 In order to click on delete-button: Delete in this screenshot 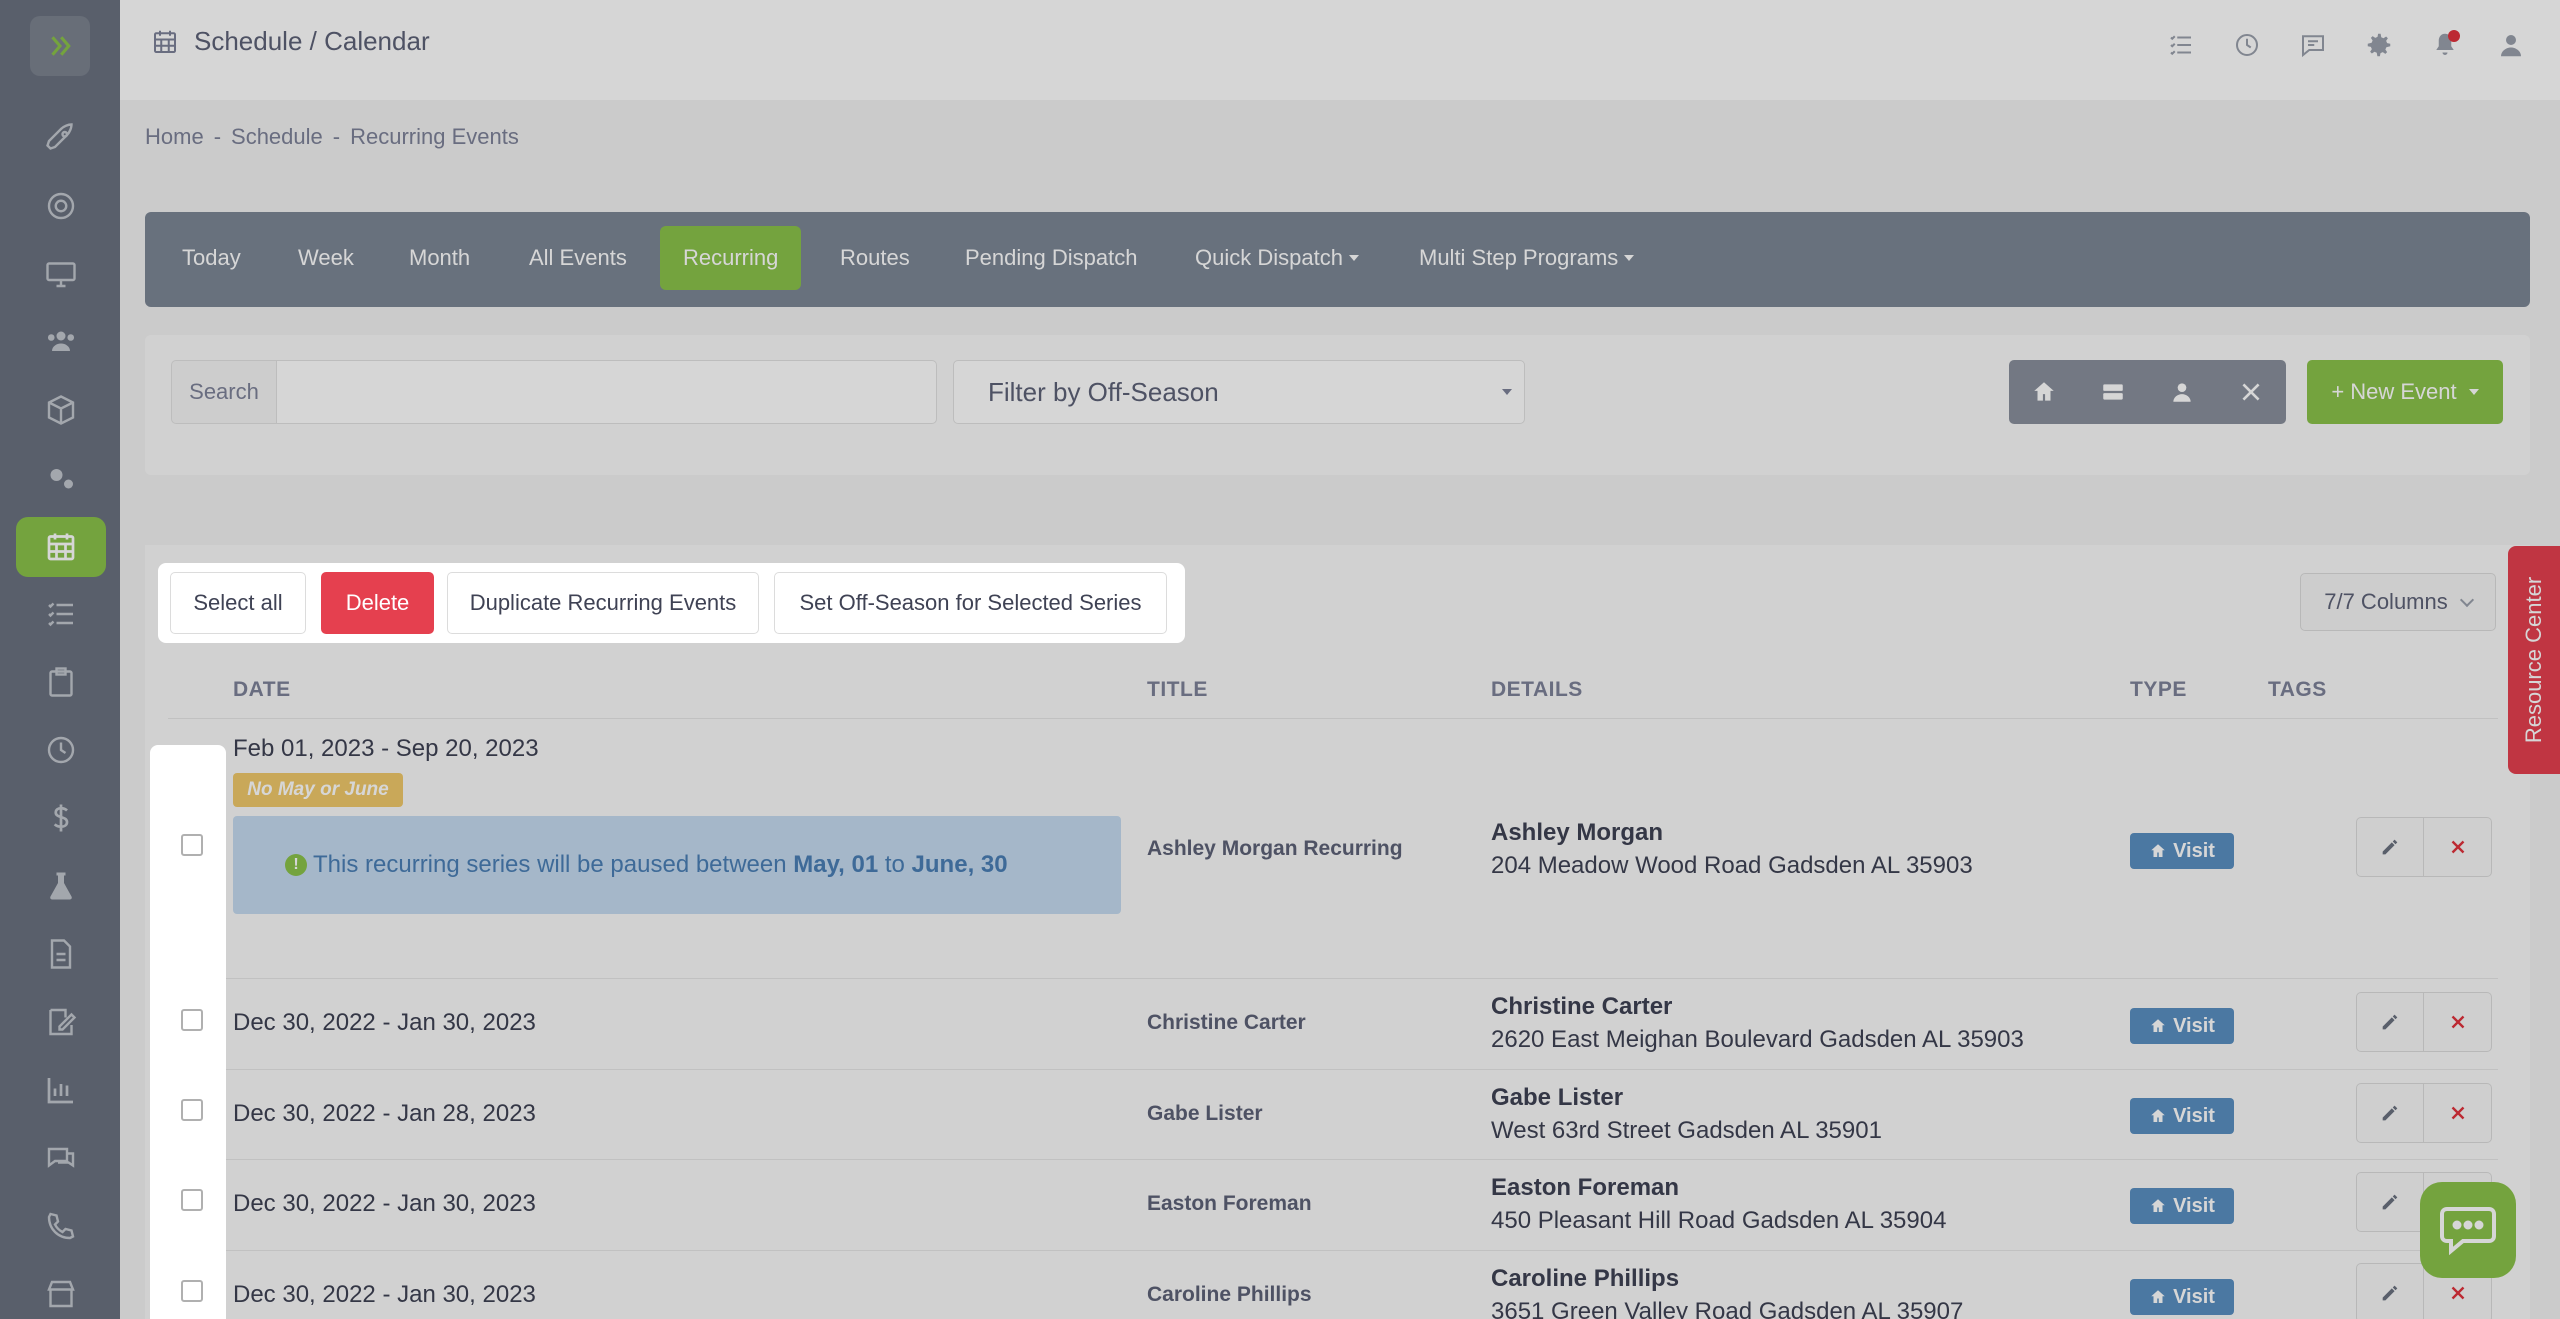, I will do `click(377, 603)`.